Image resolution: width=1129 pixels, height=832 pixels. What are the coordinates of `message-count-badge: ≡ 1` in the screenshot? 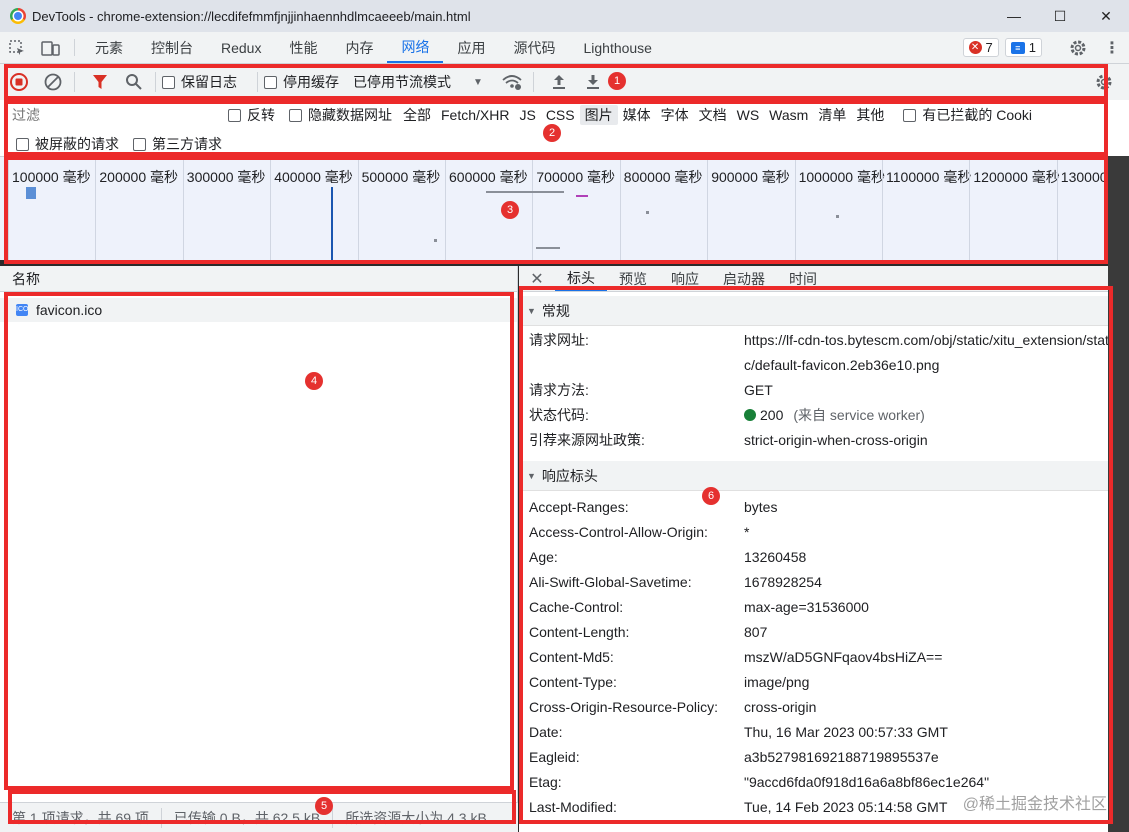 It's located at (1023, 47).